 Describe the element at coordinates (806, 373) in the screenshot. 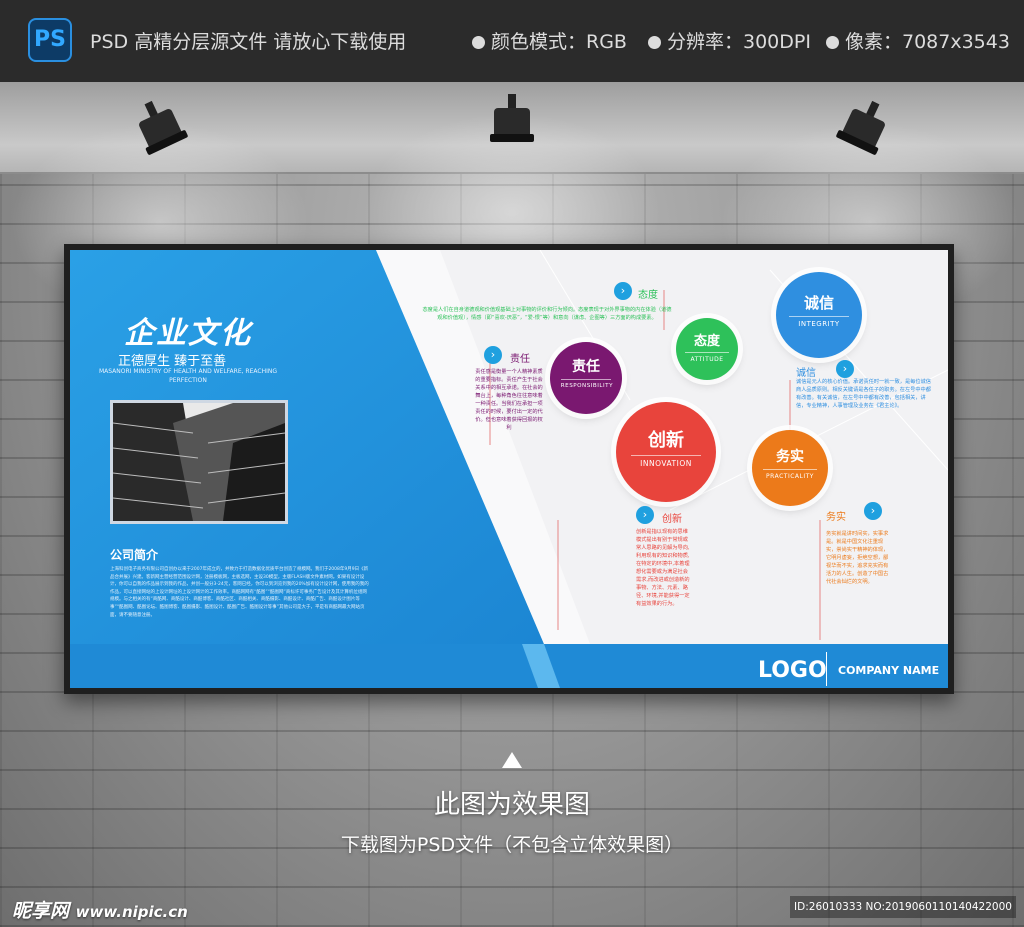

I see `tag-integrity: 诚信` at that location.